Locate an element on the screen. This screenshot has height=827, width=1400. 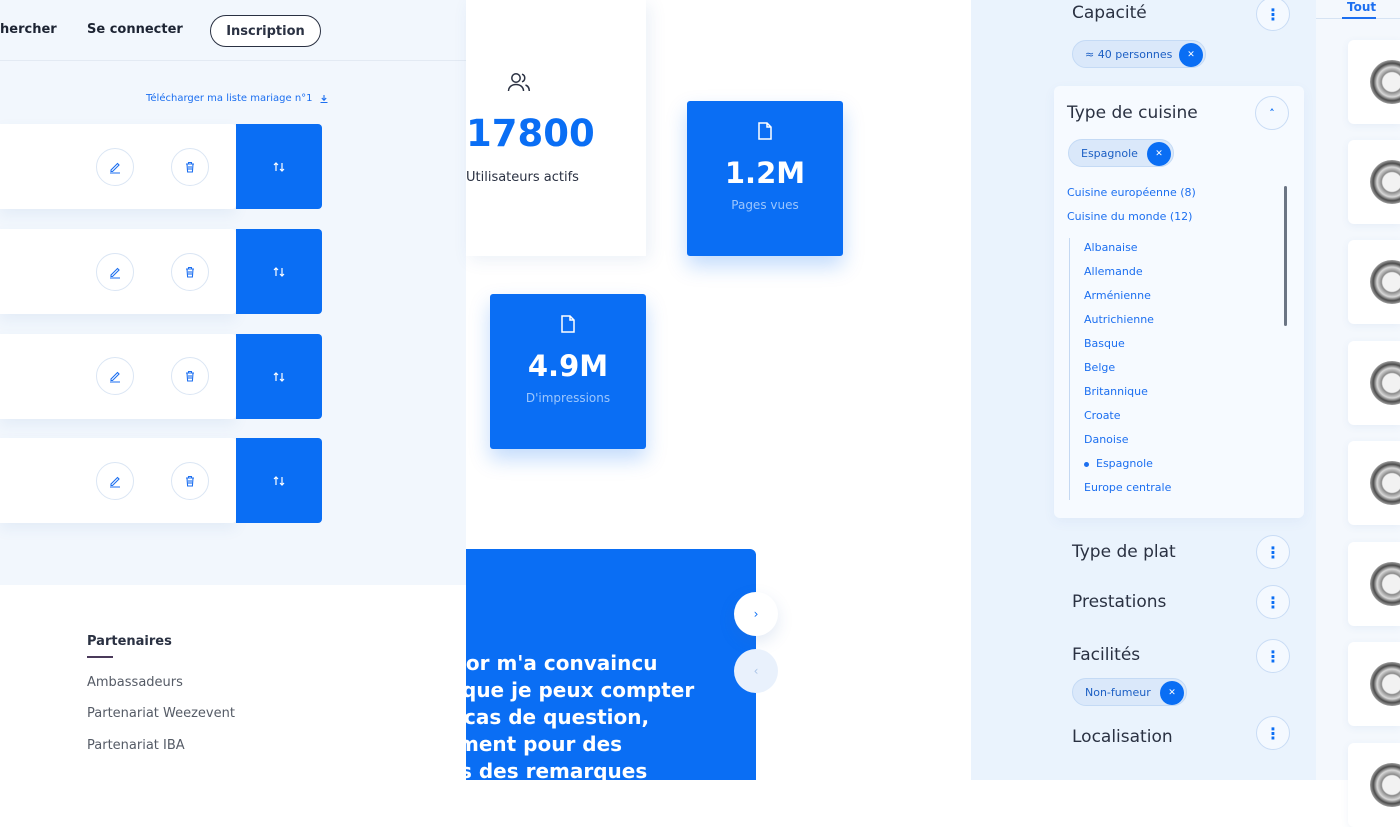
nav-login-link: Se connecter is located at coordinates (135, 29).